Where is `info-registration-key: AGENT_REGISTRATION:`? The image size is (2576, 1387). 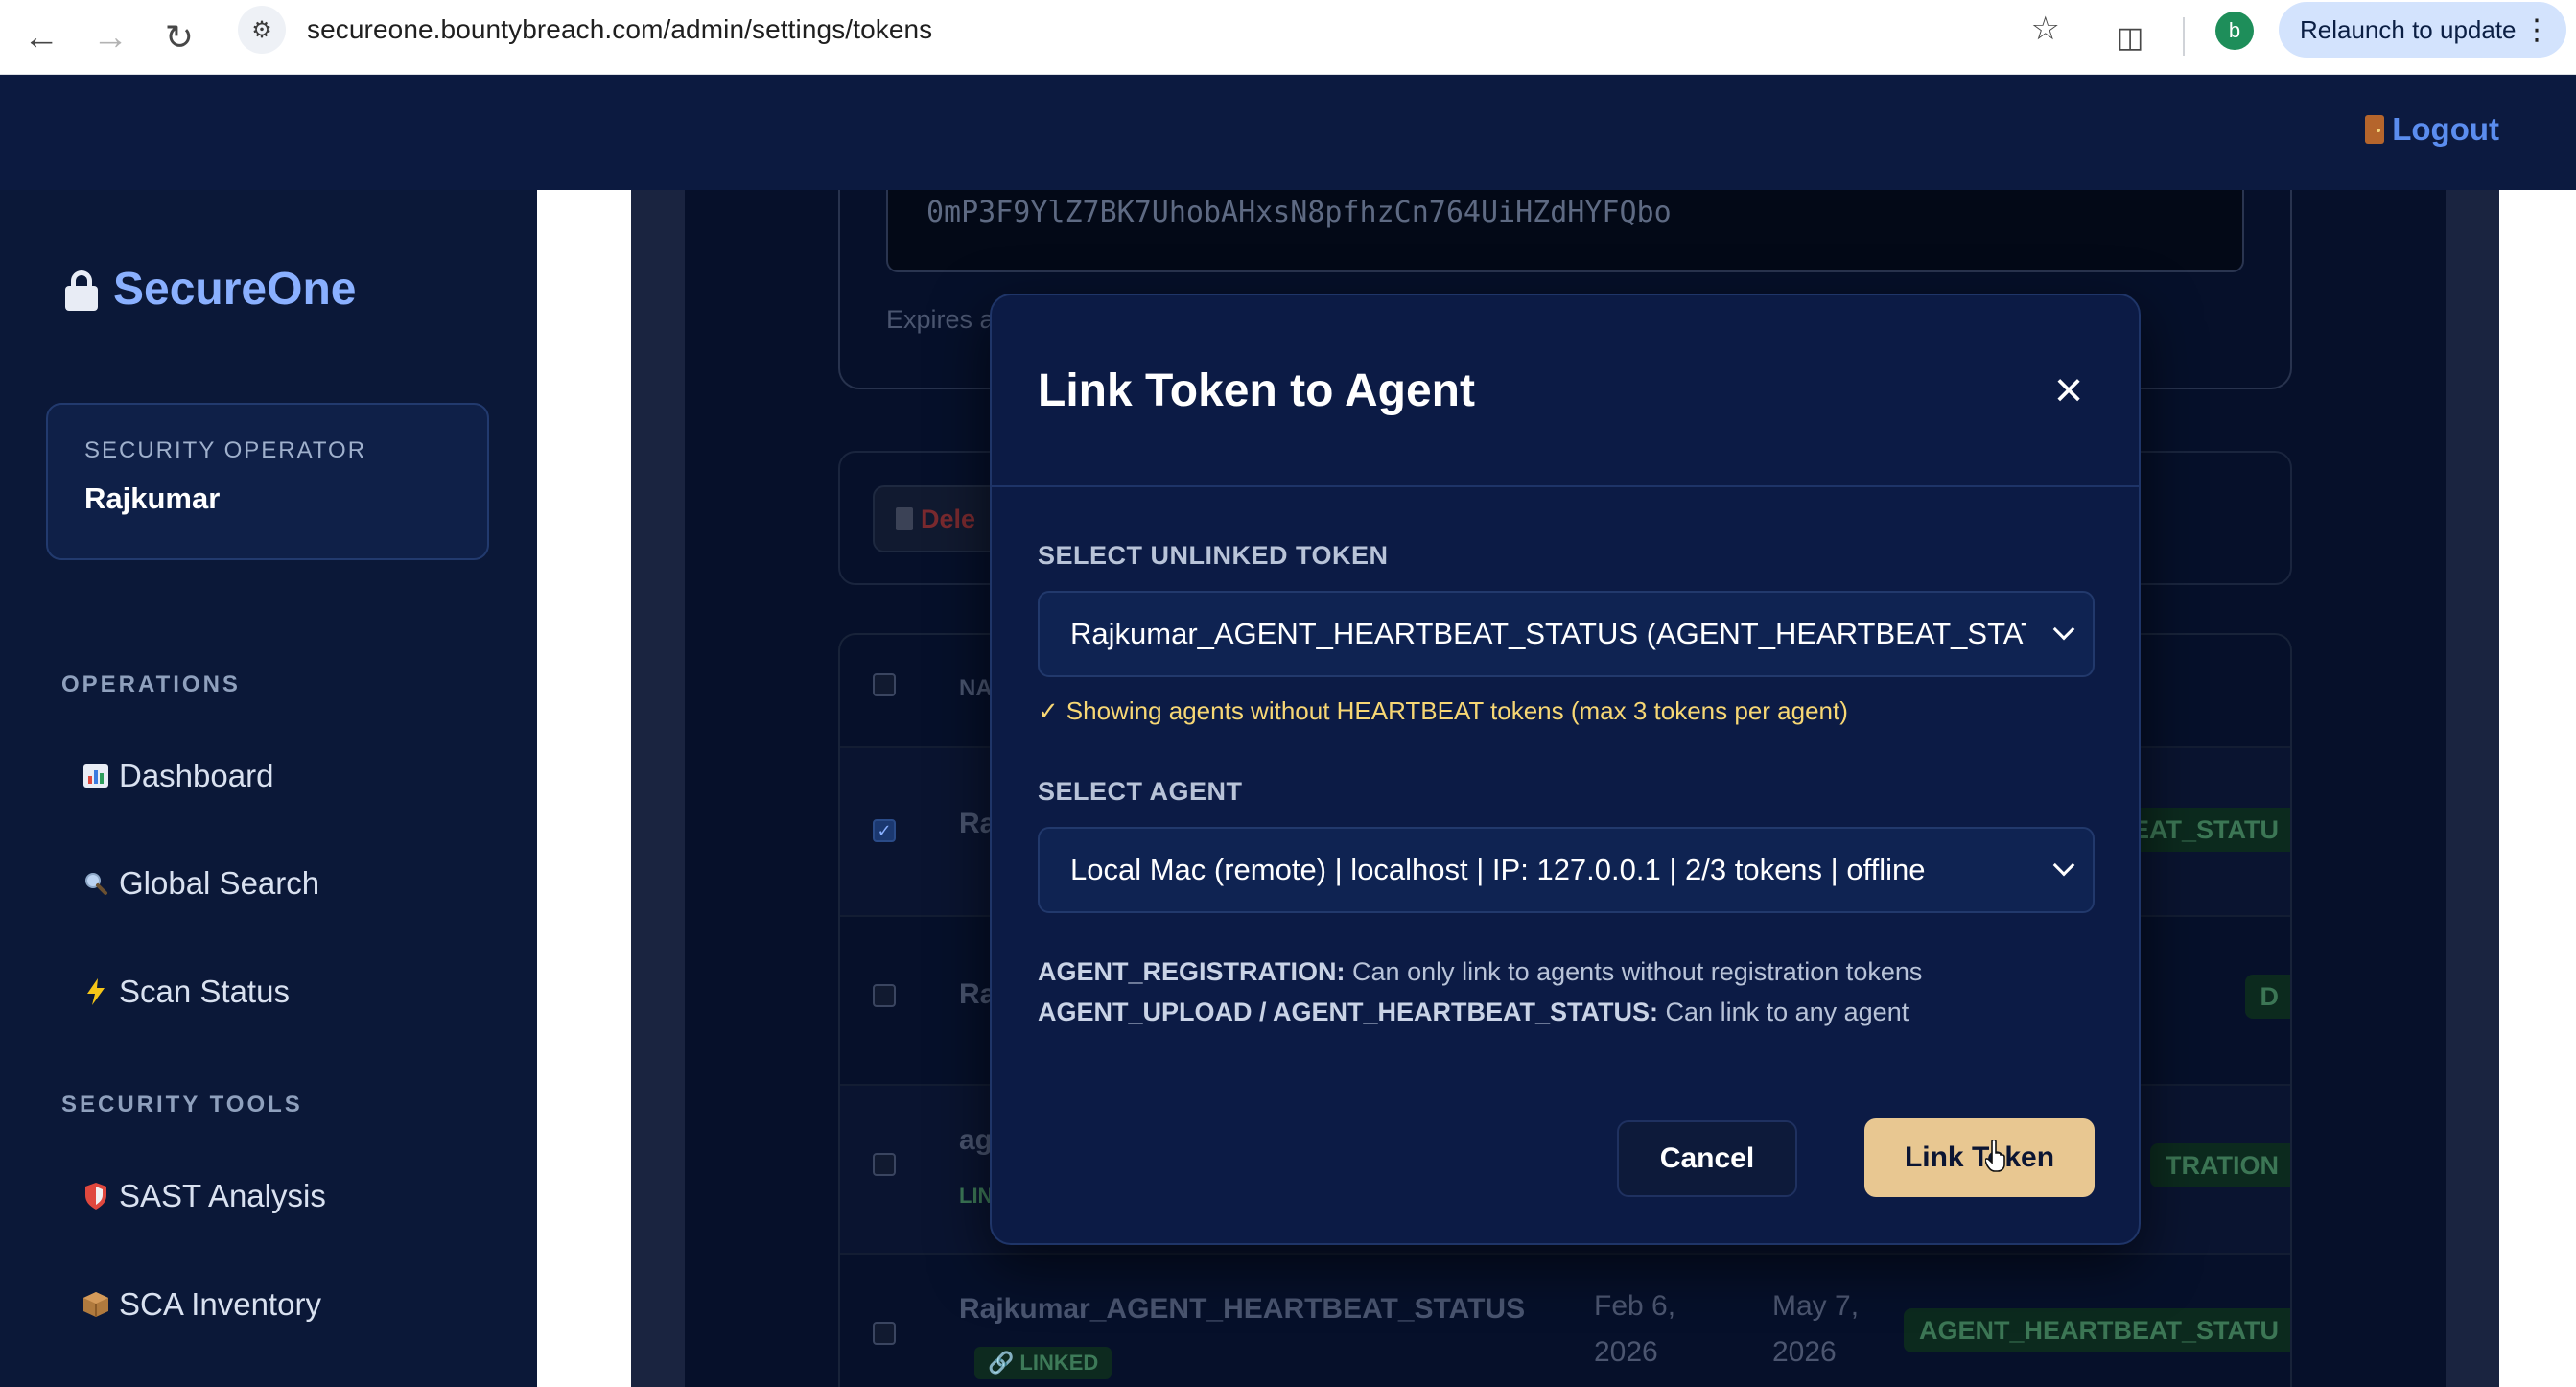 info-registration-key: AGENT_REGISTRATION: is located at coordinates (1192, 972).